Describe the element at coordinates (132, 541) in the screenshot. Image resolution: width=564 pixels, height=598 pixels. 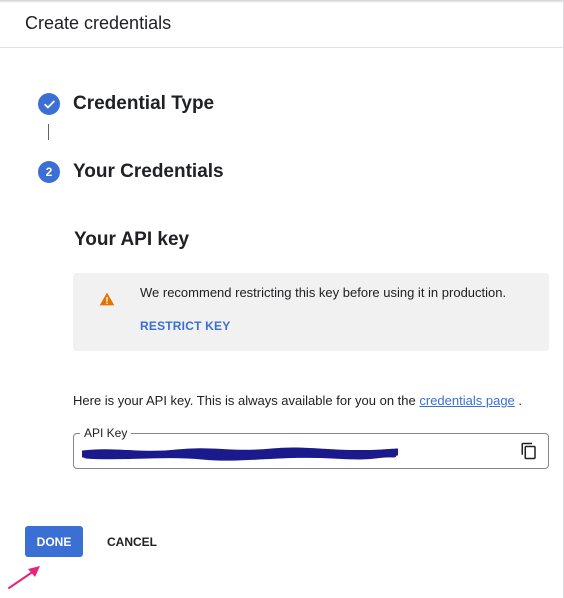
I see `cancel-button: CANCEL` at that location.